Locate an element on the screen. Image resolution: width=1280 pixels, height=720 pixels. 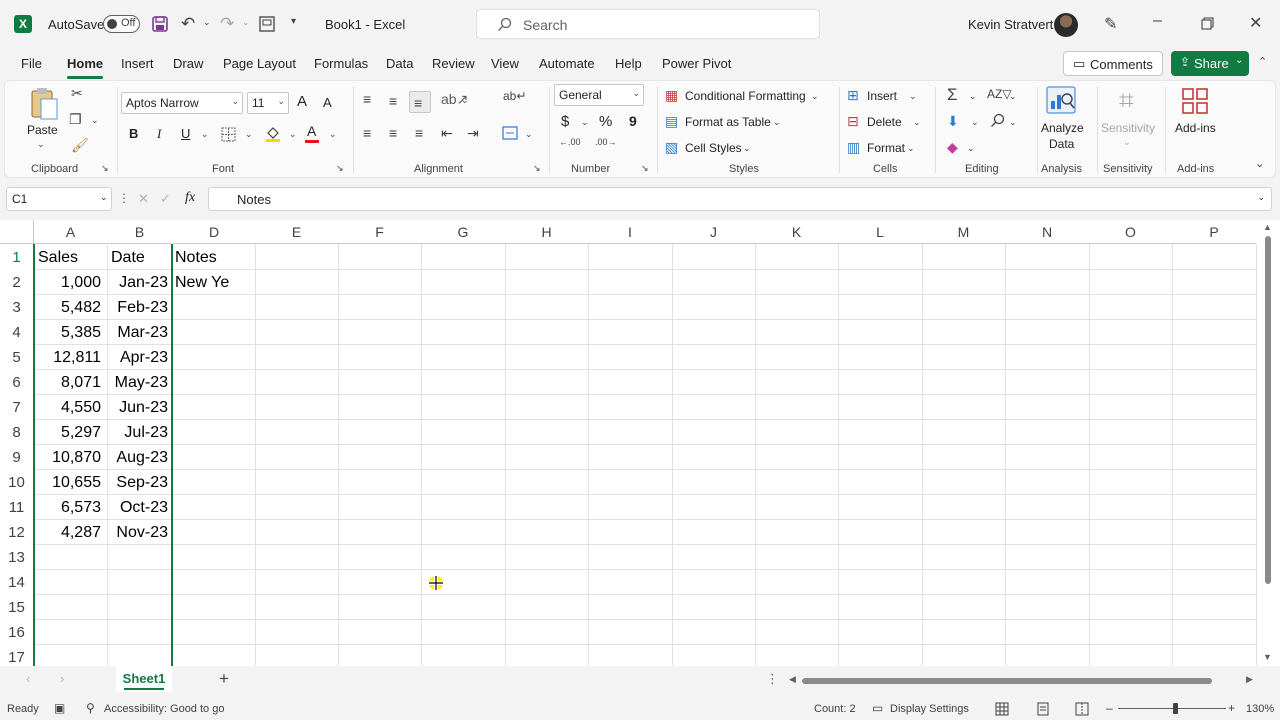
tab-view: View is located at coordinates (505, 63).